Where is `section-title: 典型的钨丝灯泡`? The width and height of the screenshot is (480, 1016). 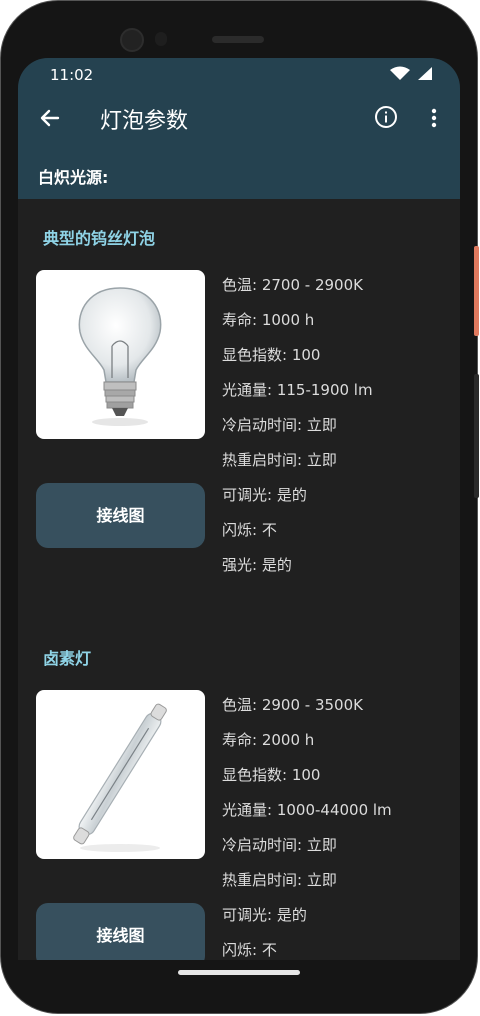 section-title: 典型的钨丝灯泡 is located at coordinates (99, 238).